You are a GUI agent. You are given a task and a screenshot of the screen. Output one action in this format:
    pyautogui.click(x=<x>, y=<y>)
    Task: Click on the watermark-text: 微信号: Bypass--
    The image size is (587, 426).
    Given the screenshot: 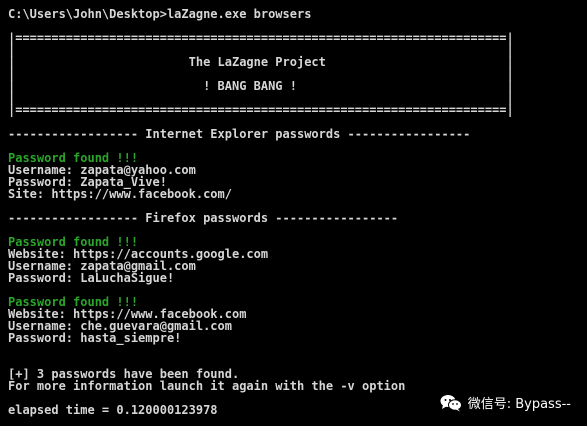 What is the action you would take?
    pyautogui.click(x=519, y=404)
    